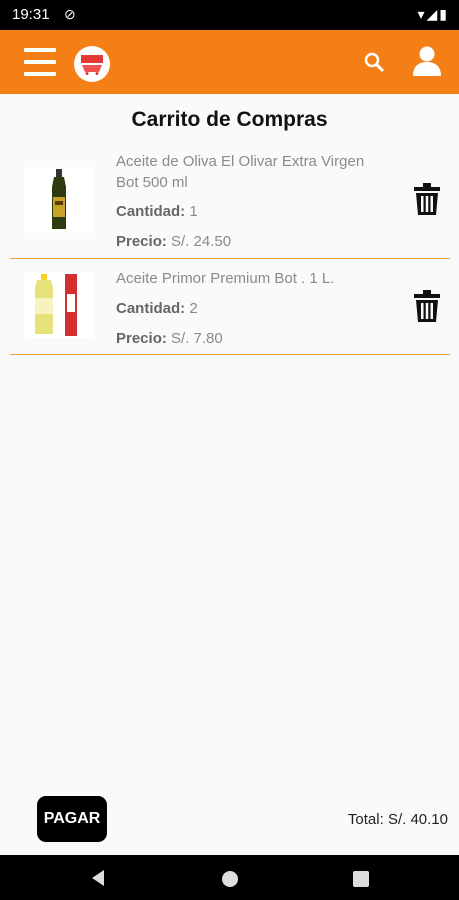 This screenshot has width=459, height=900. What do you see at coordinates (229, 119) in the screenshot?
I see `page-title: Carrito de Compras` at bounding box center [229, 119].